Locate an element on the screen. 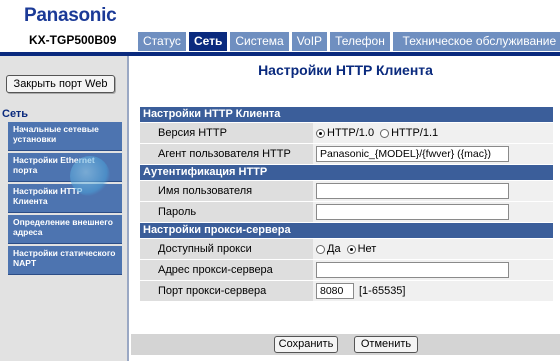 The image size is (560, 361). page-title: Настройки HTTP Клиента is located at coordinates (345, 70).